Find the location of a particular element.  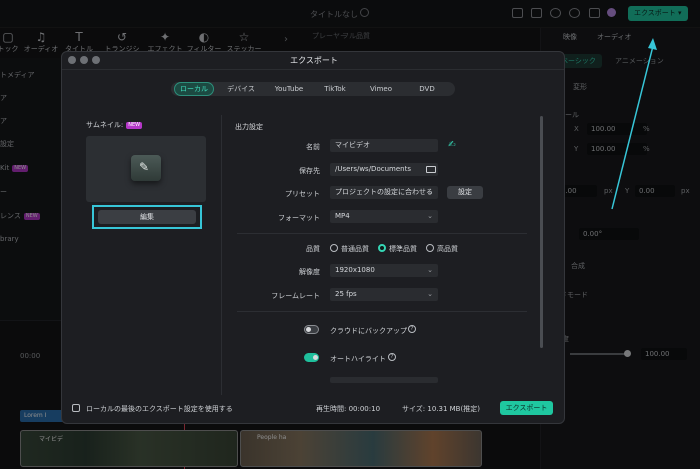

resolution-select: 1920x1080 ⌄ is located at coordinates (384, 270).